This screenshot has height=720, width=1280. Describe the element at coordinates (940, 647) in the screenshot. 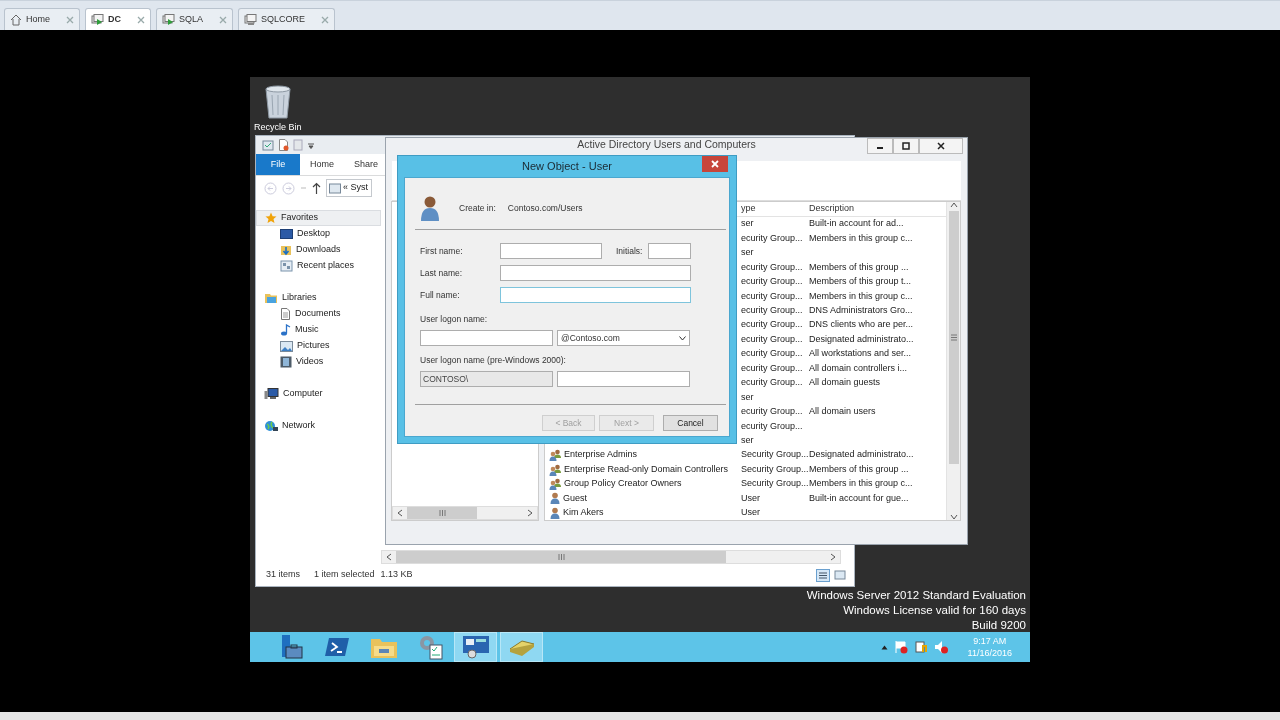

I see `speaker-muted-icon` at that location.